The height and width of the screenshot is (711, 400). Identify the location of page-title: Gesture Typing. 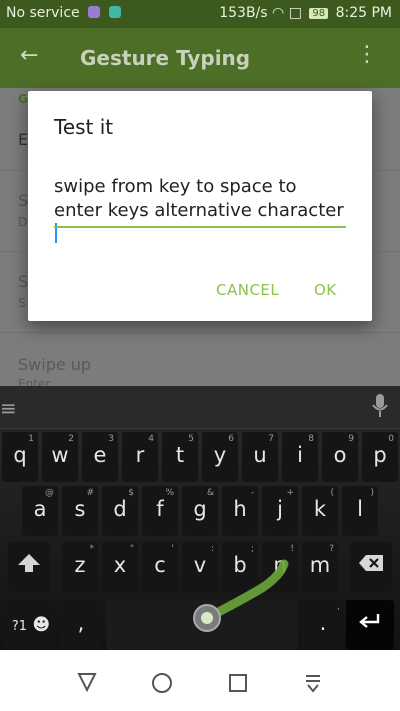
(165, 58).